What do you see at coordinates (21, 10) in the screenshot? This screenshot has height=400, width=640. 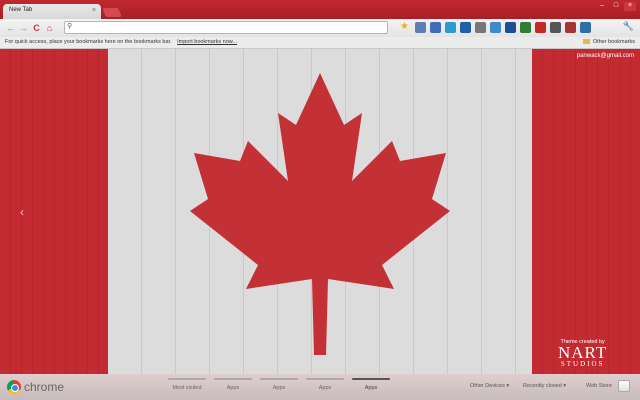 I see `tab-title: New Tab` at bounding box center [21, 10].